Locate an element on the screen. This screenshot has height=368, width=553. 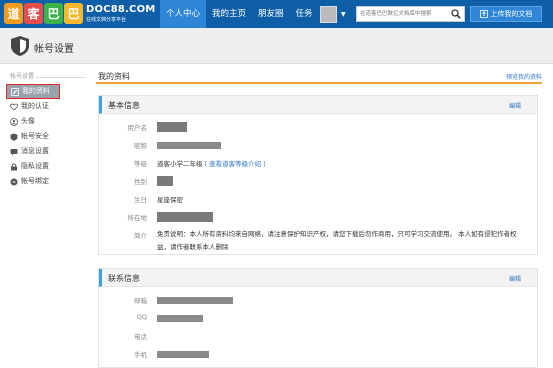
field-label: 所在地 is located at coordinates (137, 218).